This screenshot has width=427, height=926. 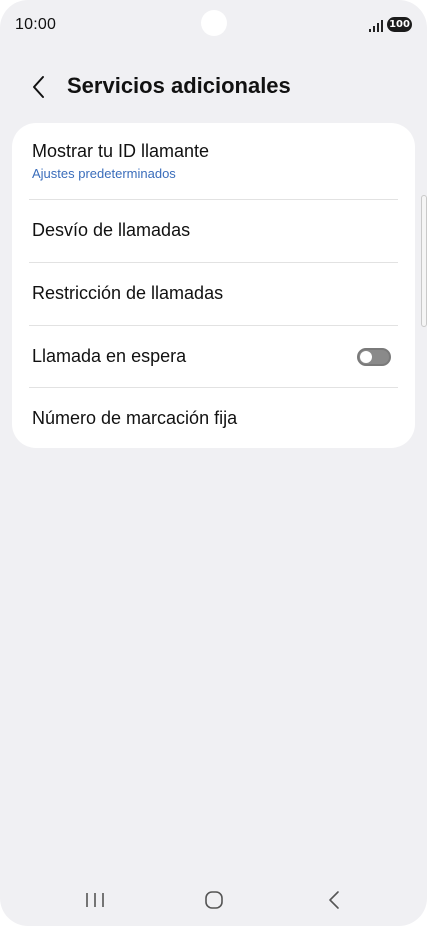 What do you see at coordinates (213, 231) in the screenshot?
I see `call-forwarding-setting: Desvío de llamadas` at bounding box center [213, 231].